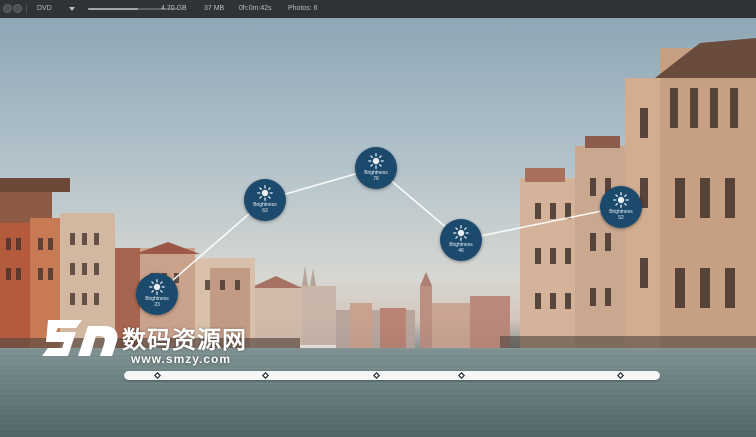 The width and height of the screenshot is (756, 437). What do you see at coordinates (621, 218) in the screenshot?
I see `keyframe-value: 52` at bounding box center [621, 218].